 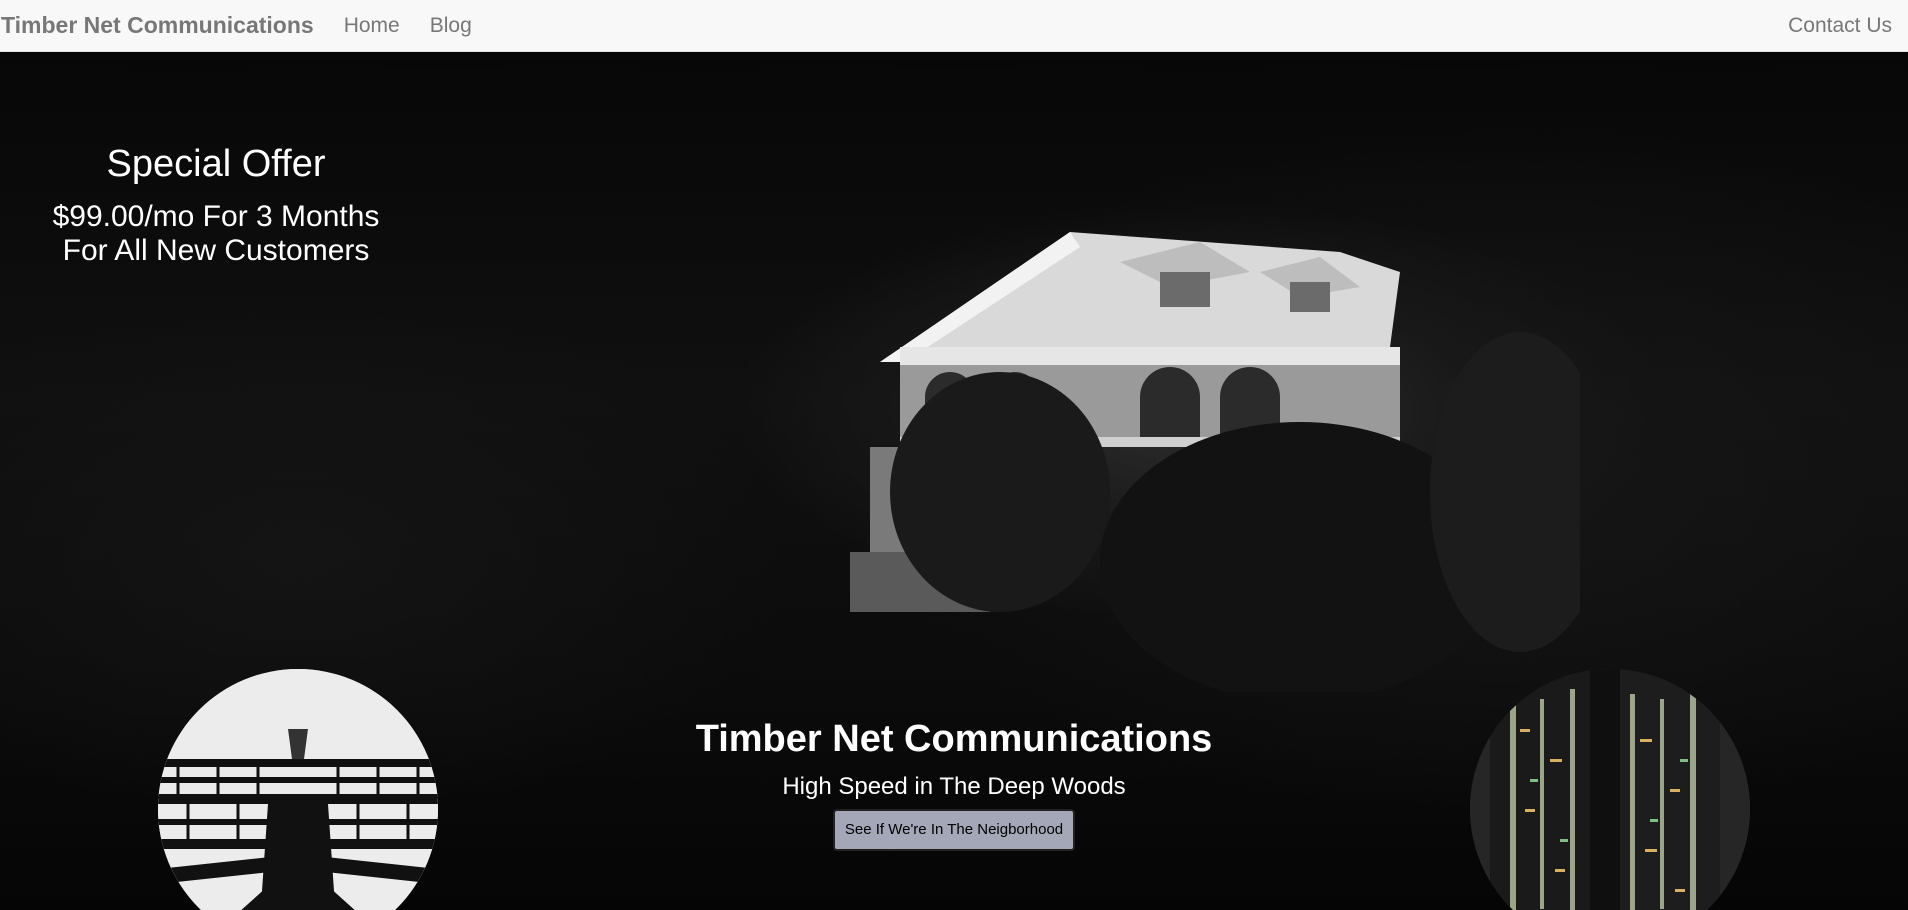 I want to click on offer-title: Special Offer, so click(x=216, y=164).